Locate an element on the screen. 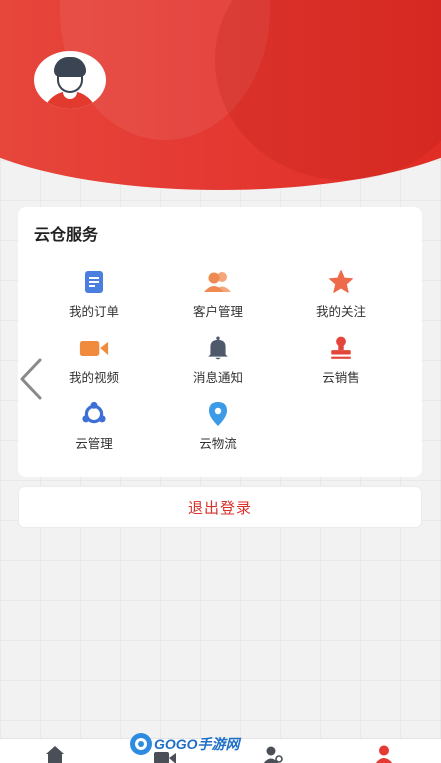  network-icon is located at coordinates (94, 414).